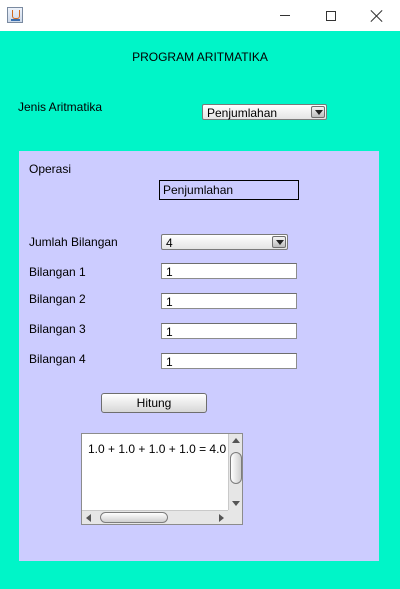 Image resolution: width=400 pixels, height=589 pixels. I want to click on jenis-aritmatika-label: Jenis Aritmatika, so click(60, 107).